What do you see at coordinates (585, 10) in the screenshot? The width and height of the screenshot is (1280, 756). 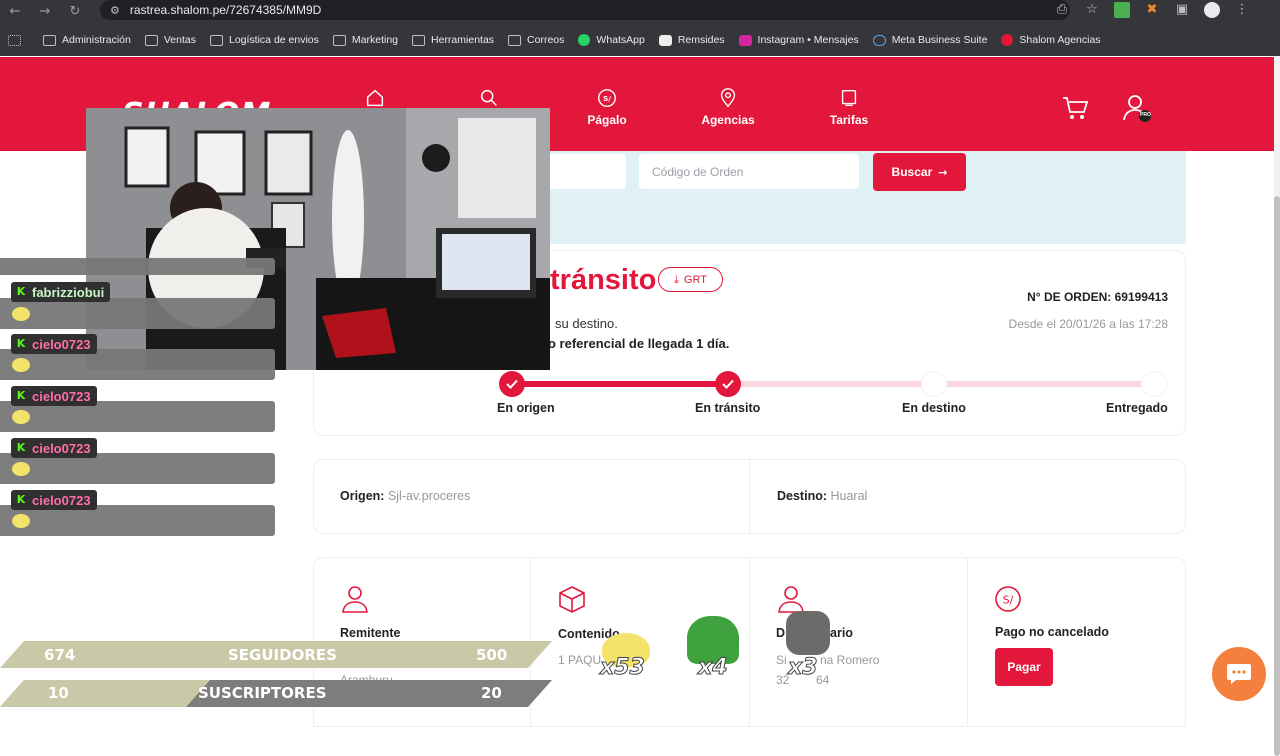 I see `url-field: ⚙ rastrea.shalom.pe/72674385/MM9D` at bounding box center [585, 10].